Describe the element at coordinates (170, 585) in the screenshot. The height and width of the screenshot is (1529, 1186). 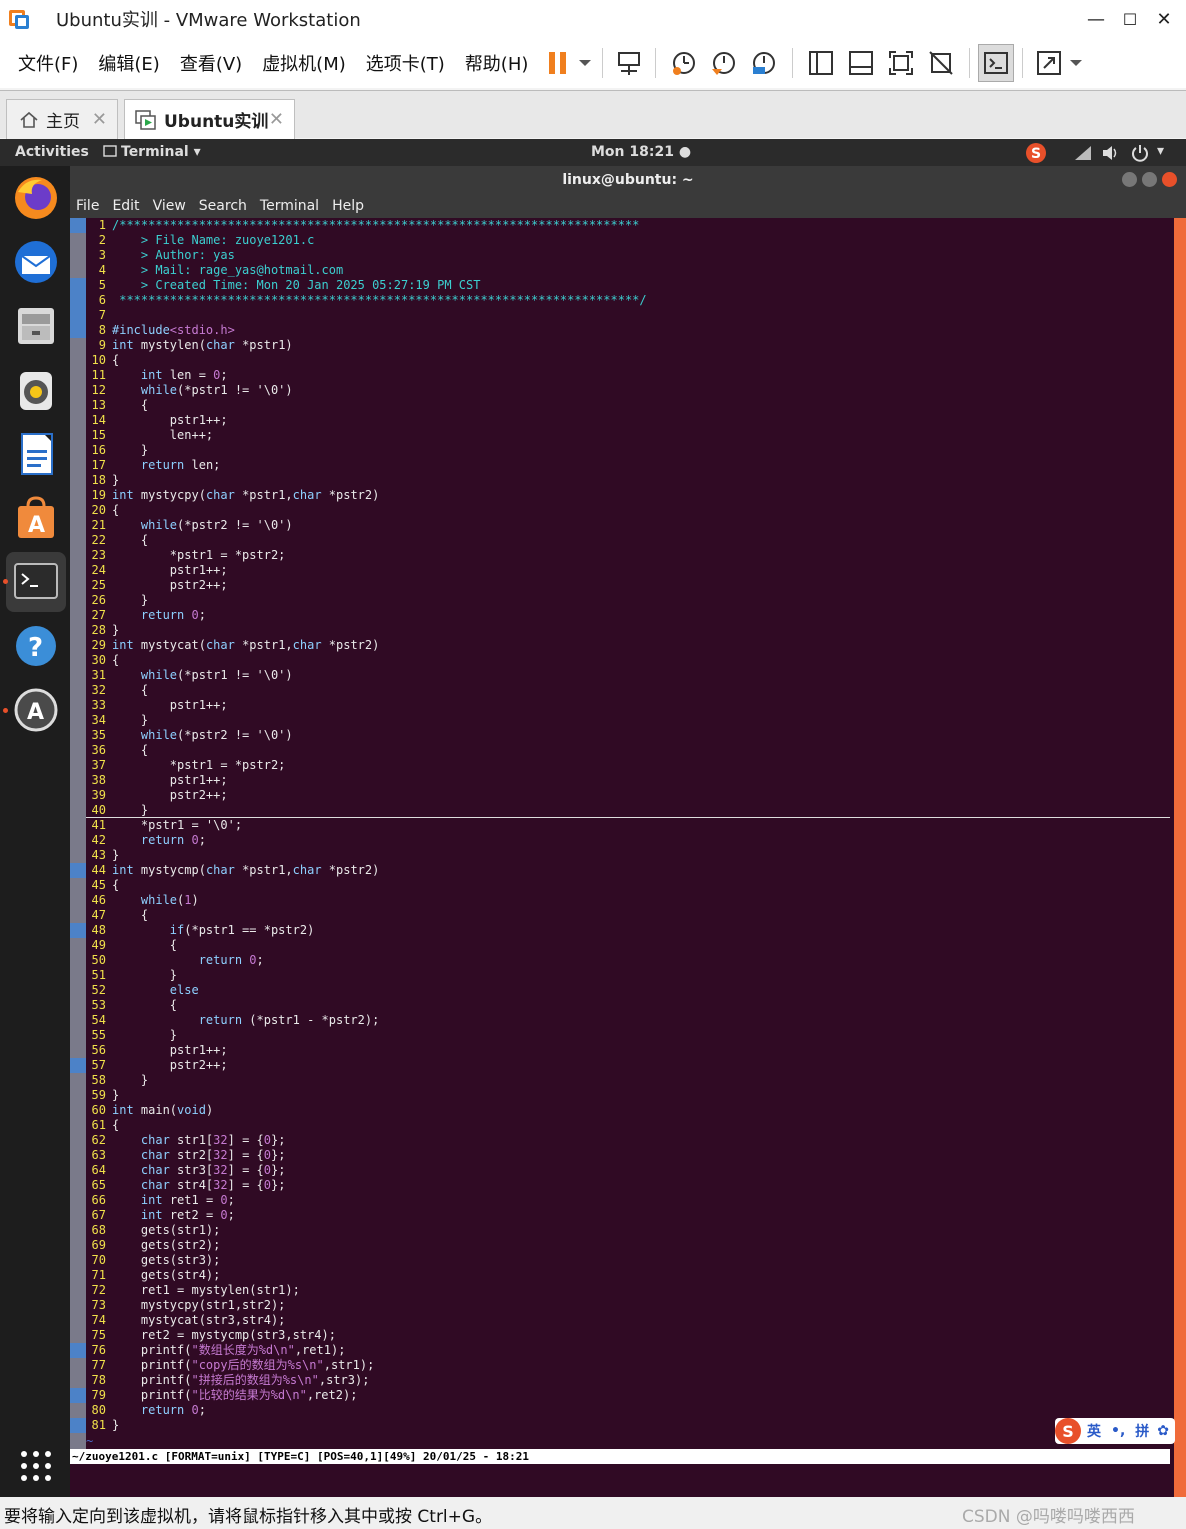
I see `code-token: pstr2++;` at that location.